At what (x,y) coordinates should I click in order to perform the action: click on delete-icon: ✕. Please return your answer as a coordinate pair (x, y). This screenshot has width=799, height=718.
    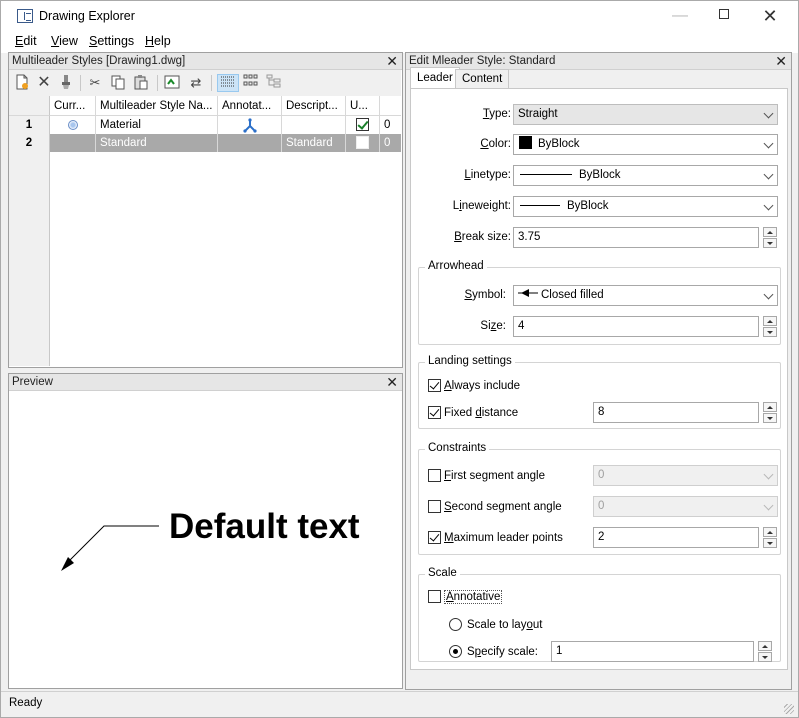
    Looking at the image, I should click on (44, 83).